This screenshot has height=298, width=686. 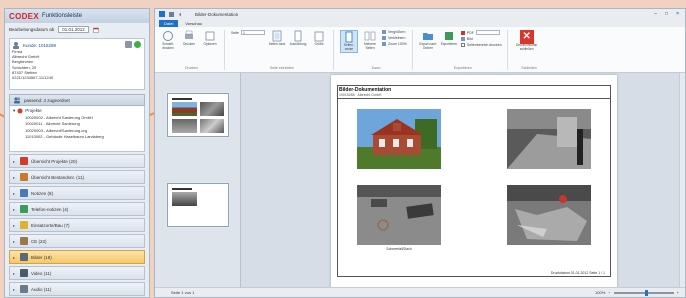 What do you see at coordinates (298, 44) in the screenshot?
I see `orientation-label: Ausrichtung` at bounding box center [298, 44].